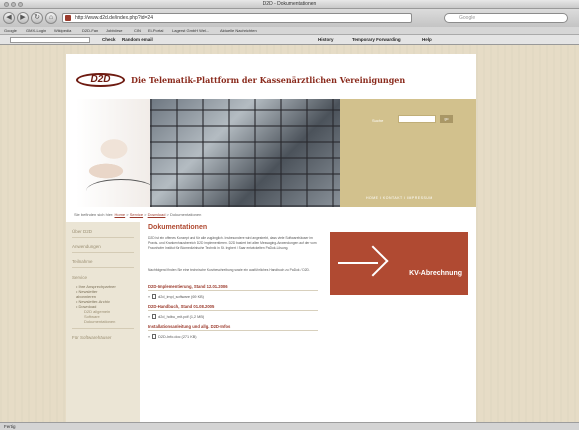 This screenshot has width=579, height=430. Describe the element at coordinates (177, 337) in the screenshot. I see `download-file-label: D2D-Info.doc (271 KB)` at that location.